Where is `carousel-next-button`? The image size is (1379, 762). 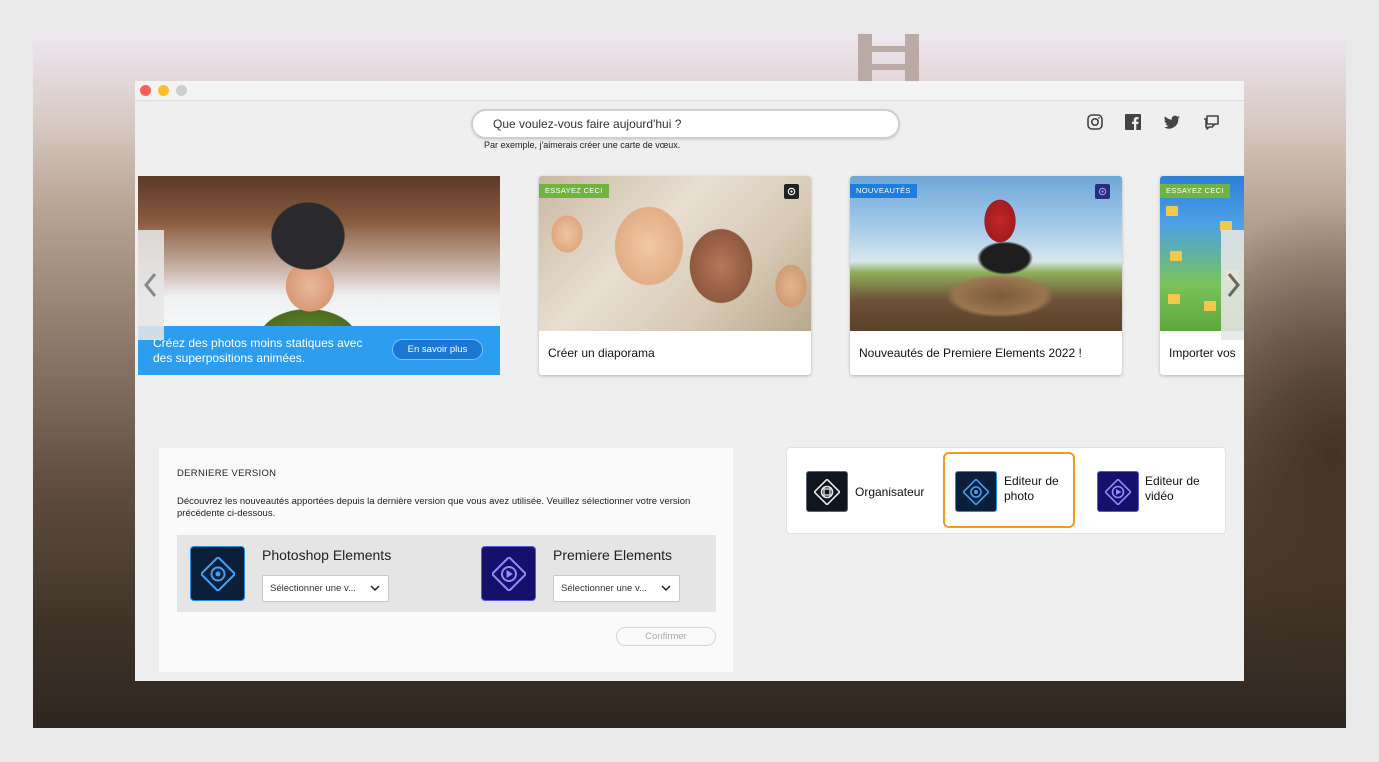
carousel-next-button is located at coordinates (1232, 285).